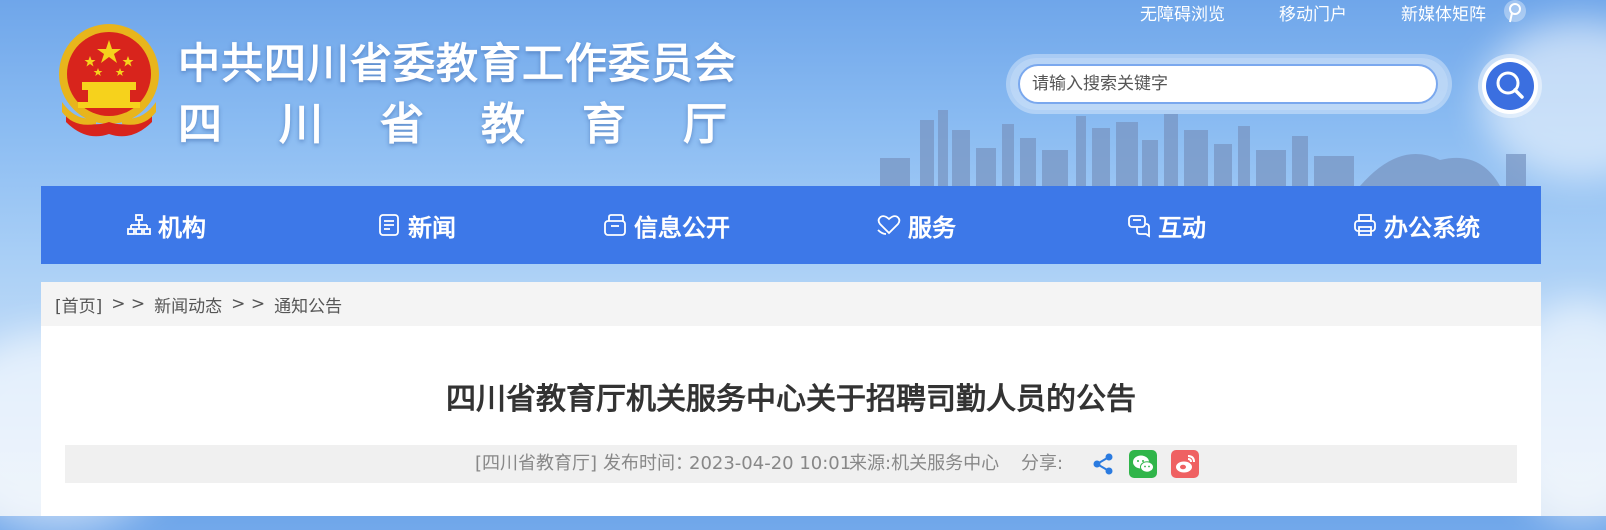 Image resolution: width=1606 pixels, height=530 pixels. I want to click on site-title-line2: 四川省教育厅, so click(481, 124).